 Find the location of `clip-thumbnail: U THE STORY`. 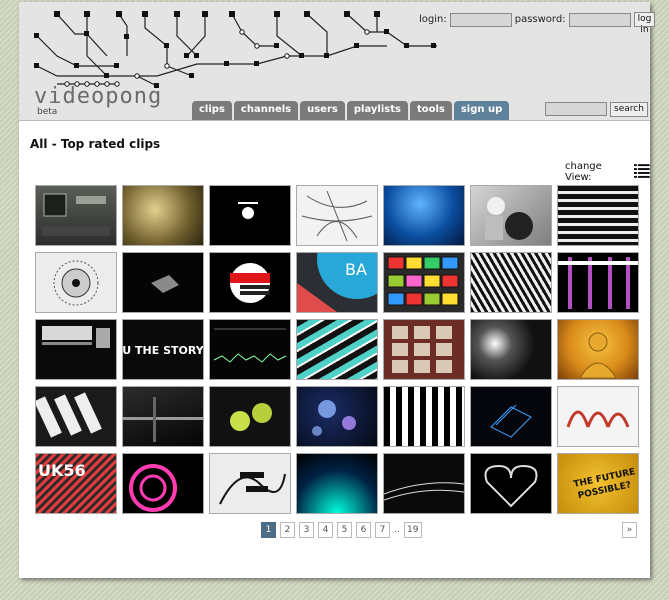

clip-thumbnail: U THE STORY is located at coordinates (163, 349).